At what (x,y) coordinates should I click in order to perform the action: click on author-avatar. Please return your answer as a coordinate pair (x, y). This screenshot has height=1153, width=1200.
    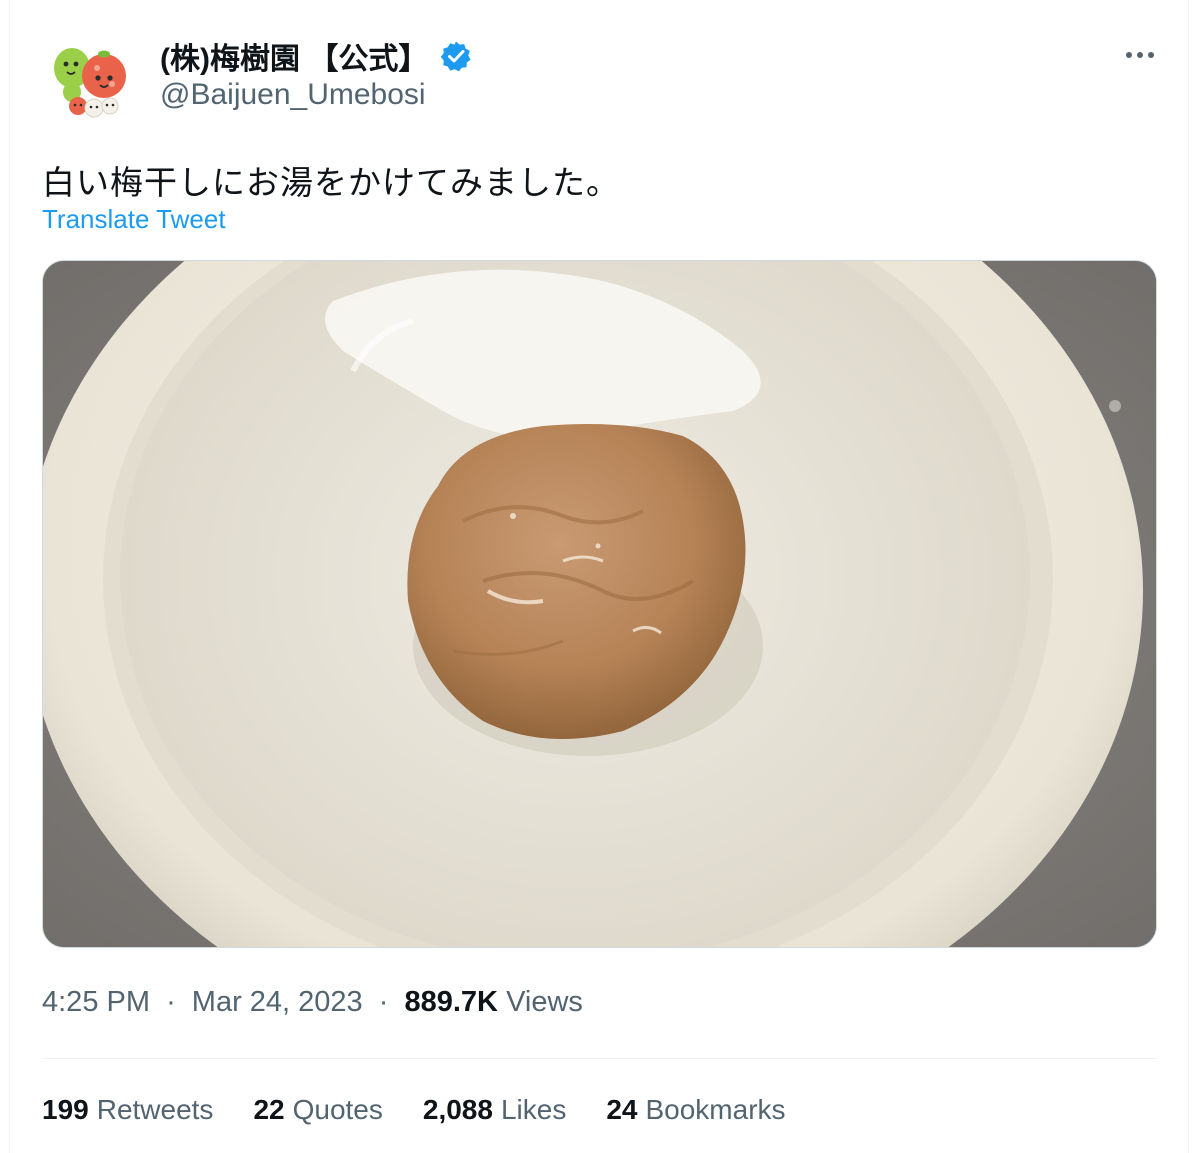
    Looking at the image, I should click on (90, 82).